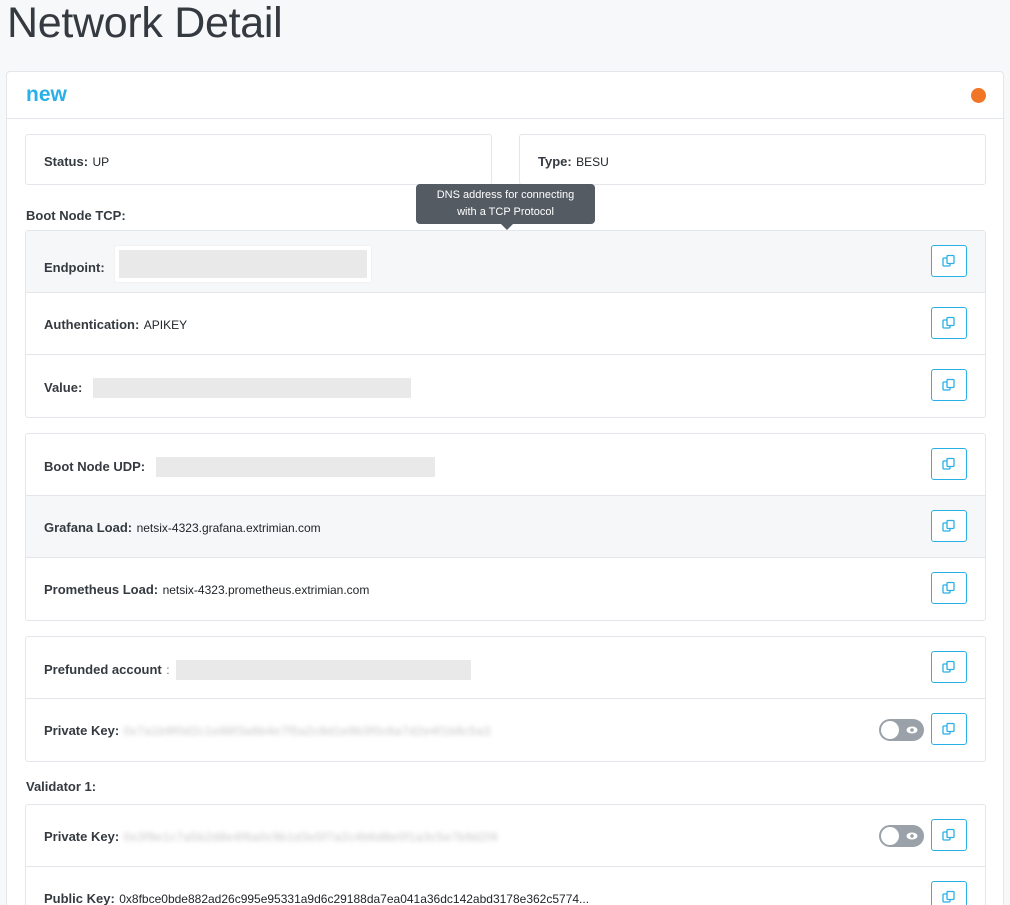 Image resolution: width=1010 pixels, height=905 pixels. I want to click on type-label: Type:, so click(555, 161).